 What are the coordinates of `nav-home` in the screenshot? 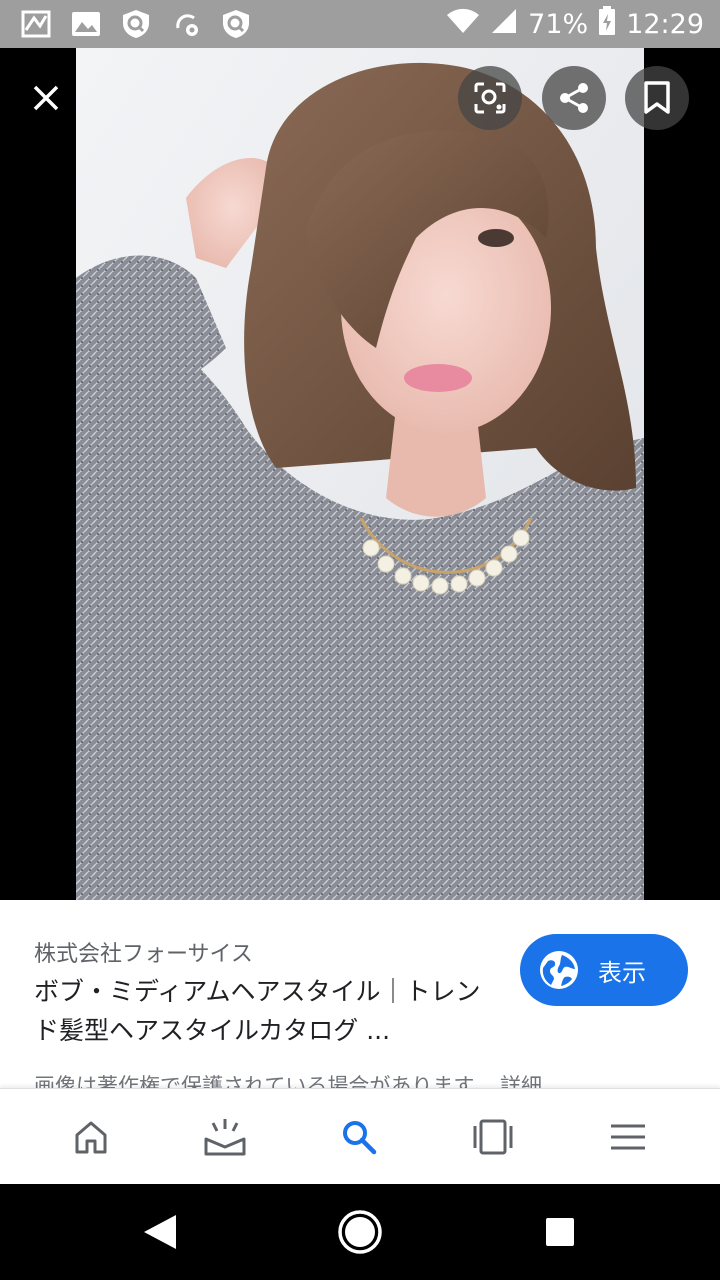 It's located at (91, 1137).